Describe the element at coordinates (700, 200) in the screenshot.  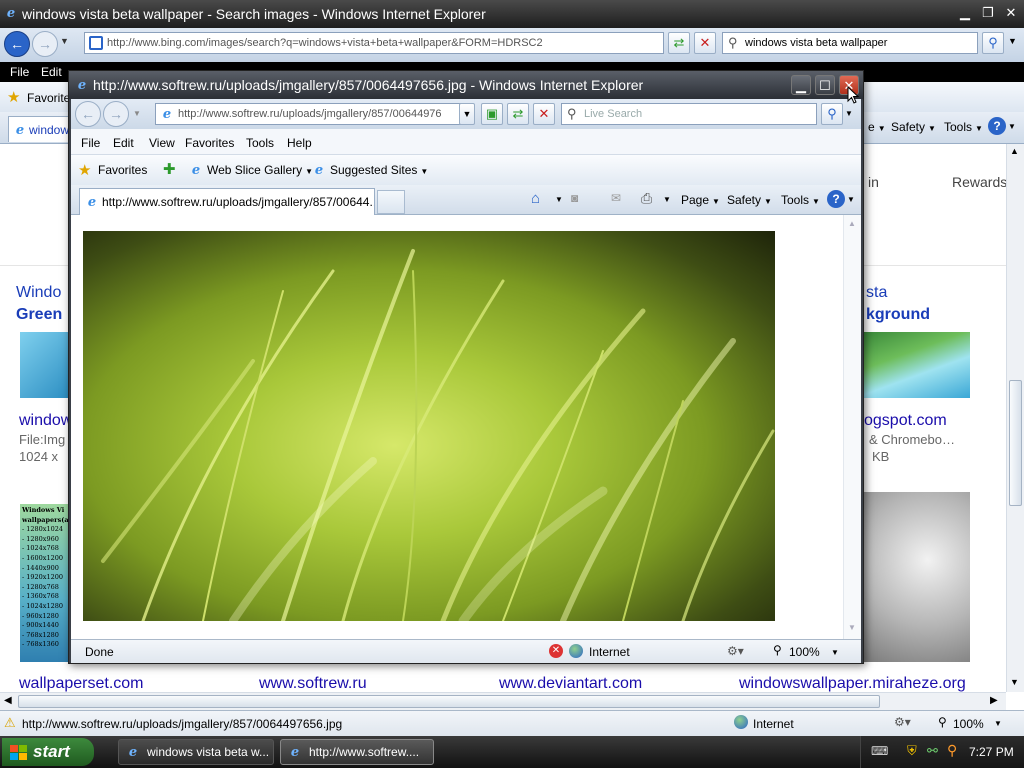
I see `popup-page-menu: Page ▼` at that location.